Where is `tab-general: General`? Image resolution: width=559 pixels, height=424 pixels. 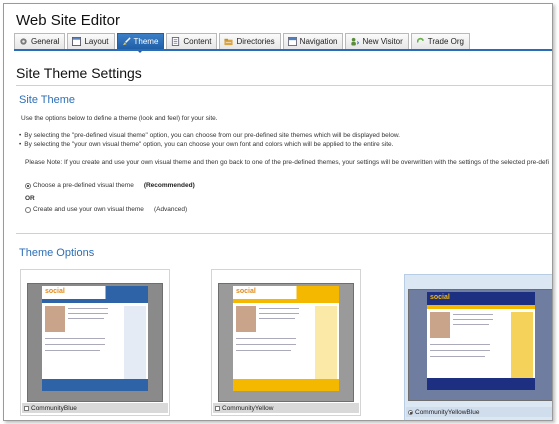
tab-general: General is located at coordinates (40, 41).